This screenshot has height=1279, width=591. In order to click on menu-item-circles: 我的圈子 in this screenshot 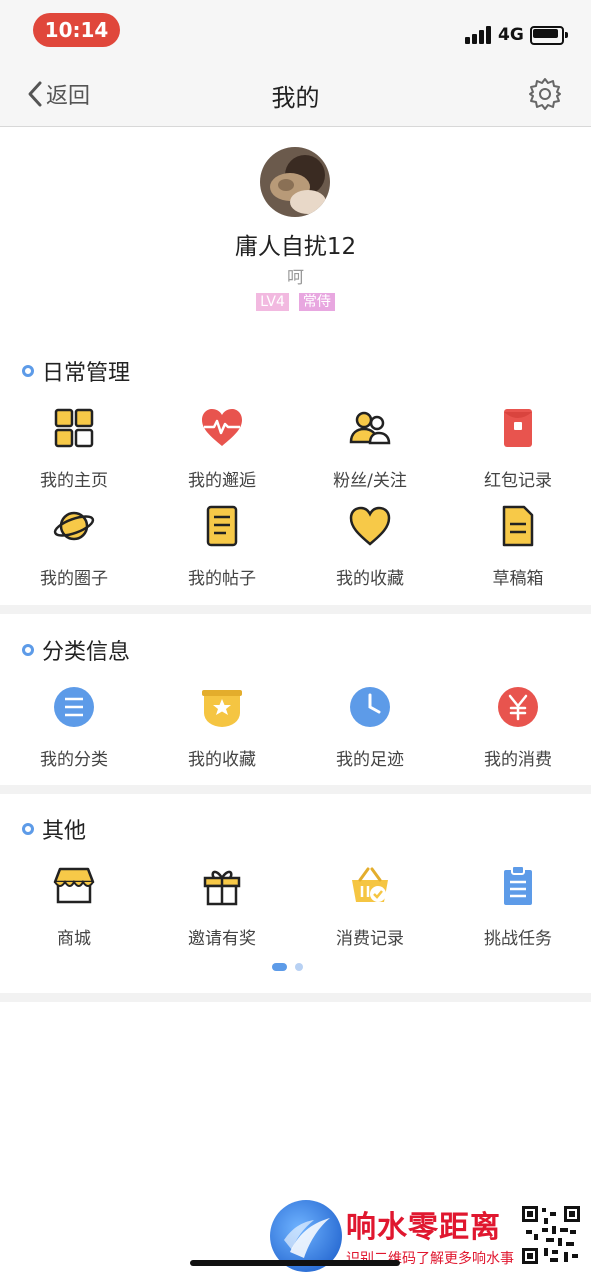, I will do `click(74, 546)`.